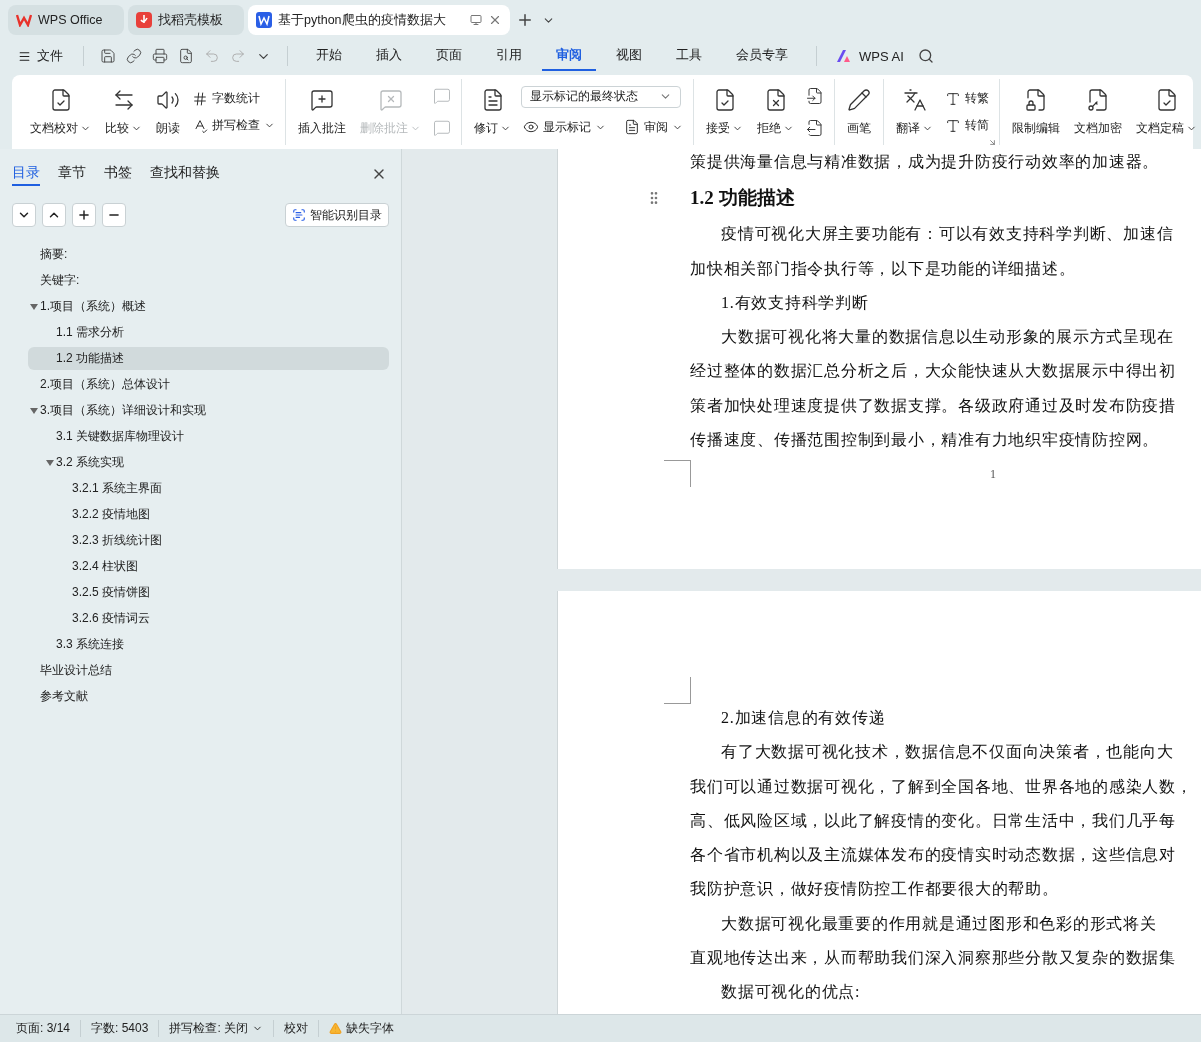 The width and height of the screenshot is (1201, 1042). Describe the element at coordinates (329, 56) in the screenshot. I see `menu-tab: 开始` at that location.